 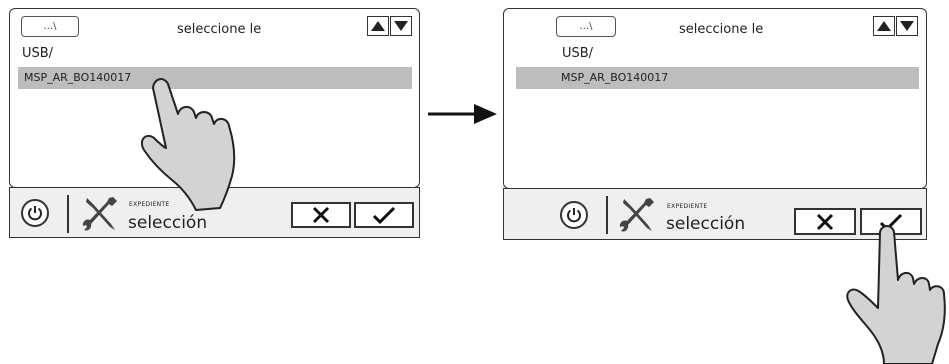 I want to click on check-icon, so click(x=384, y=215).